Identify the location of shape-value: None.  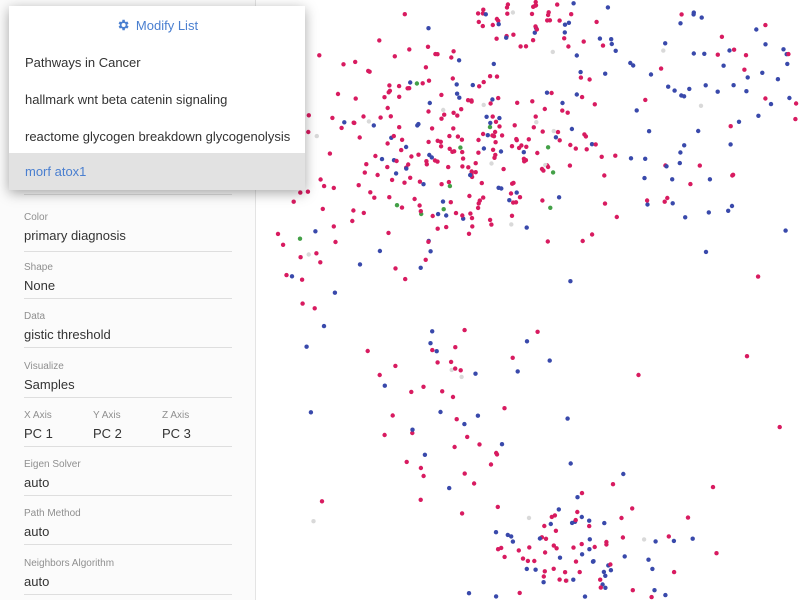
(39, 285).